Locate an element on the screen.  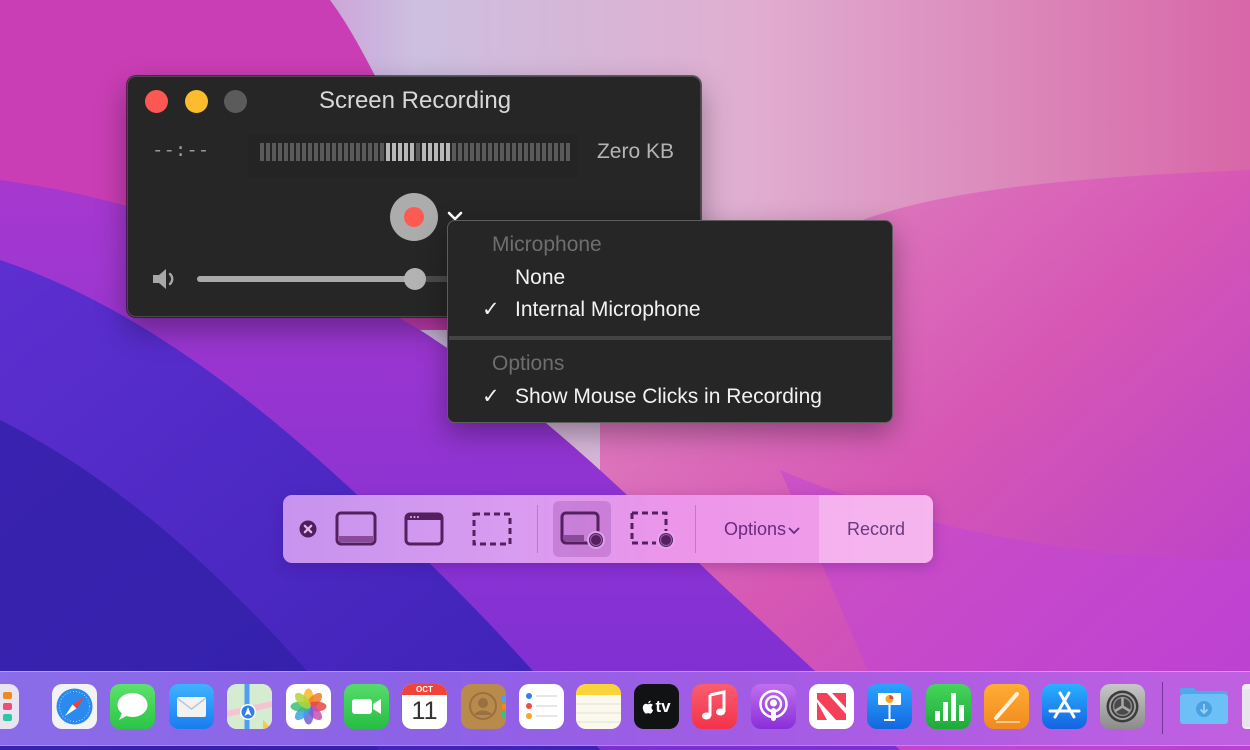
menu-item-label: Show Mouse Clicks in Recording is located at coordinates (668, 396).